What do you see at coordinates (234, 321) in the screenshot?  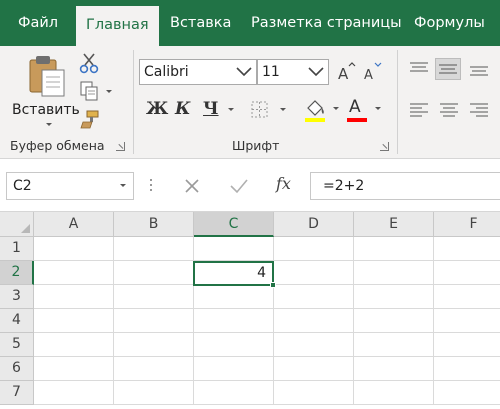 I see `cell-c4` at bounding box center [234, 321].